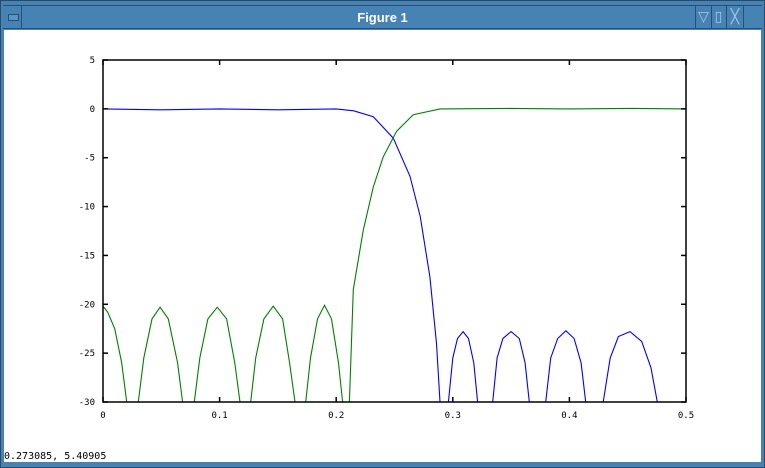 The width and height of the screenshot is (765, 468). I want to click on y-tick-label: -25, so click(87, 354).